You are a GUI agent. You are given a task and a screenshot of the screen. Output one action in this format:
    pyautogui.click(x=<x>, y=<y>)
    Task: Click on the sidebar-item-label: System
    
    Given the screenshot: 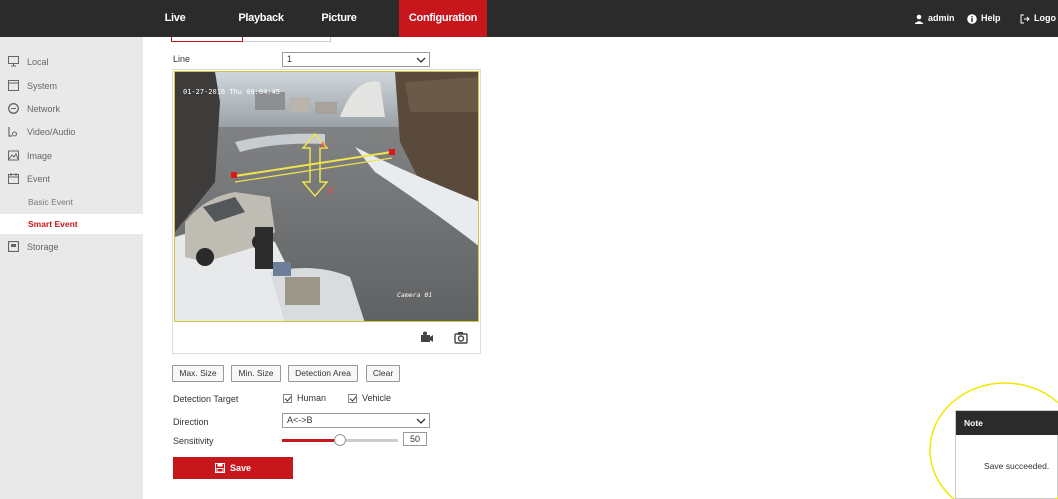 What is the action you would take?
    pyautogui.click(x=42, y=86)
    